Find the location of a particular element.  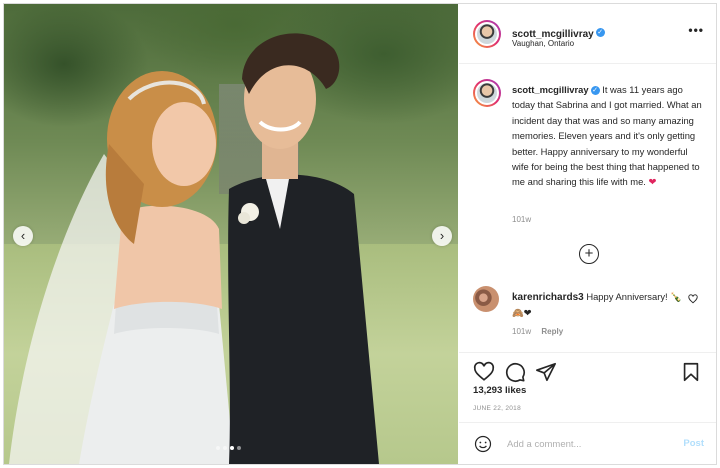

more-options-icon: ••• is located at coordinates (696, 30).